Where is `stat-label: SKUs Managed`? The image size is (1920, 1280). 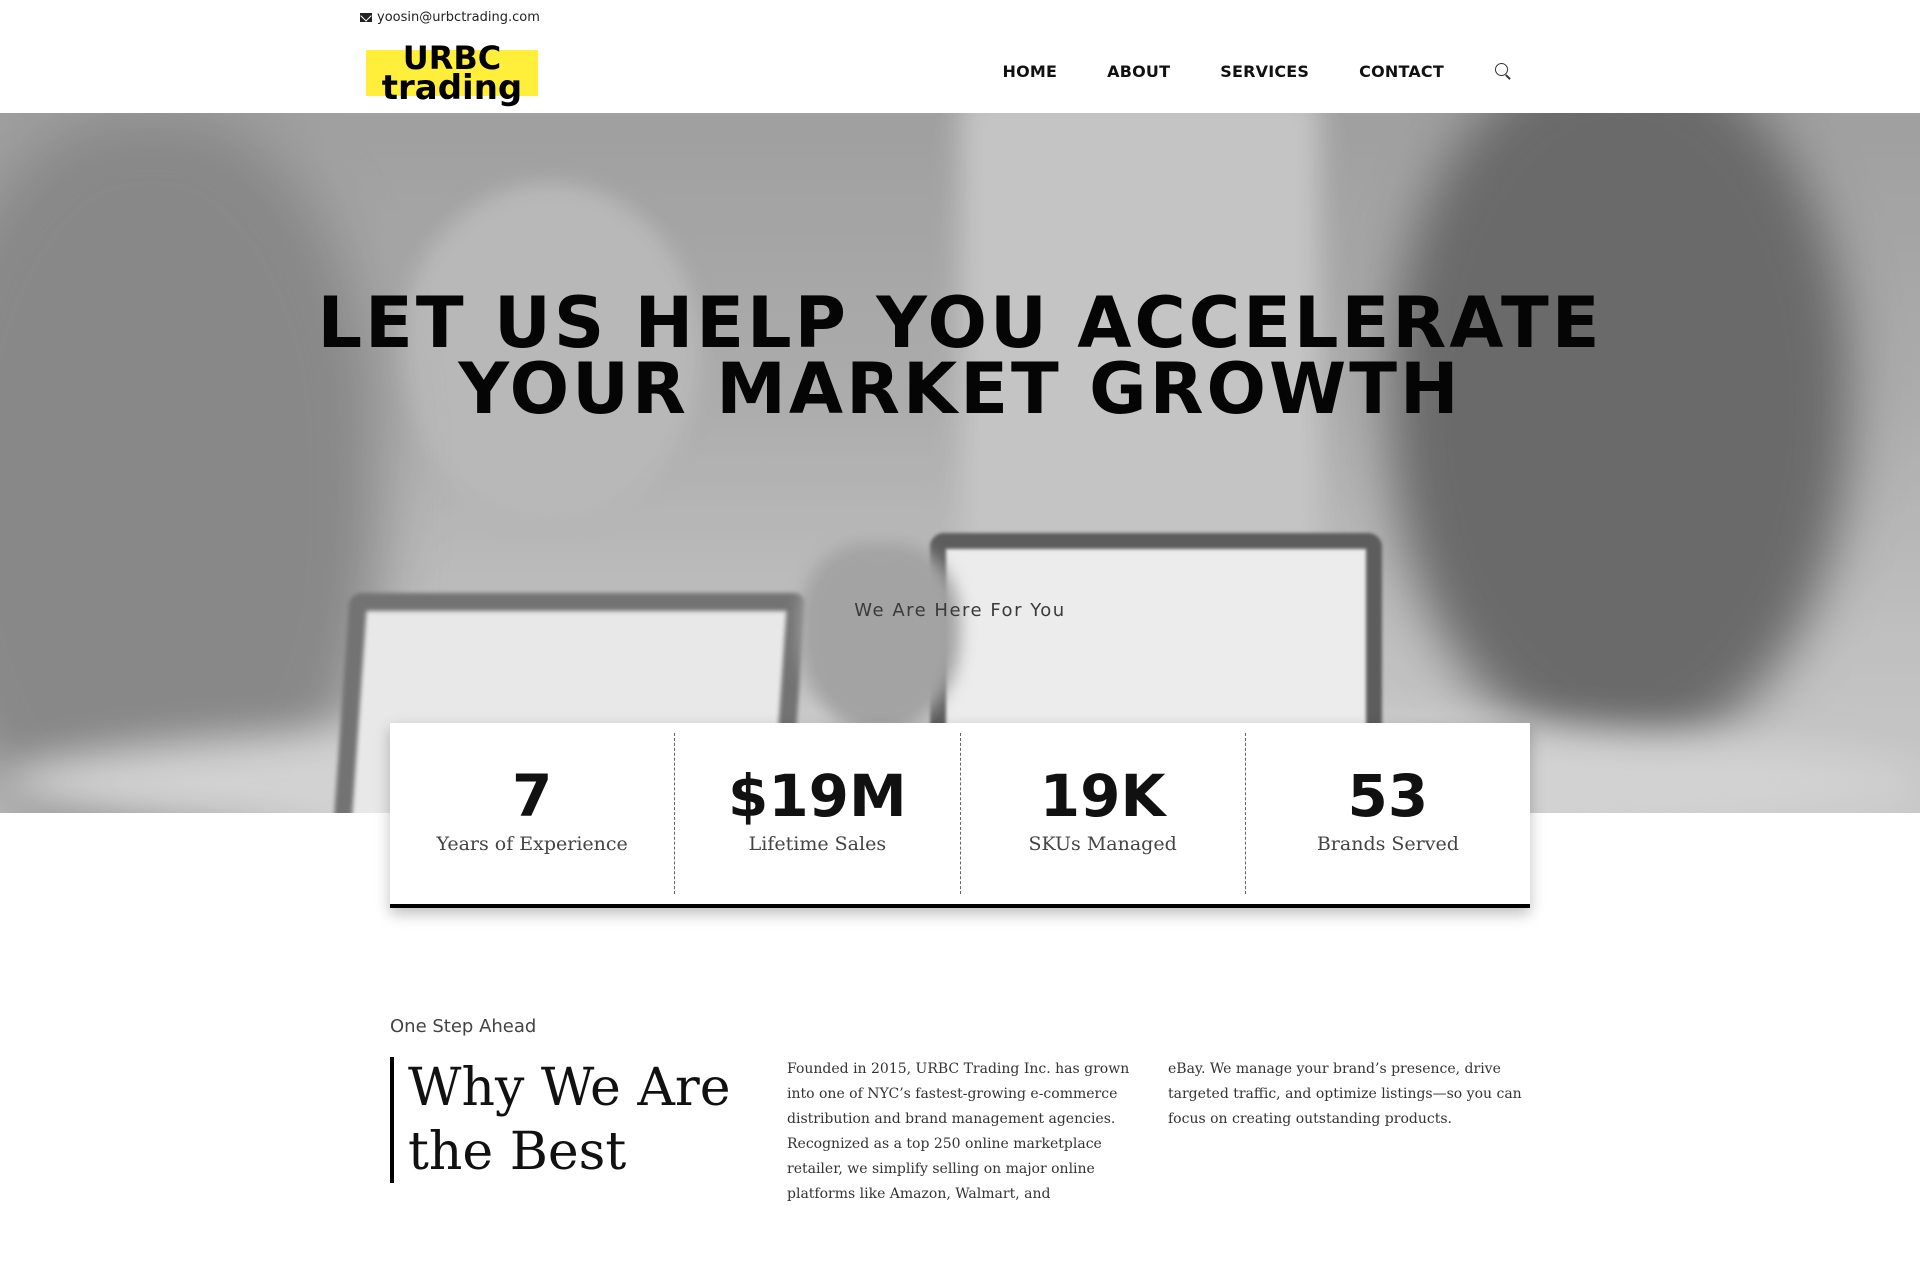
stat-label: SKUs Managed is located at coordinates (1102, 844).